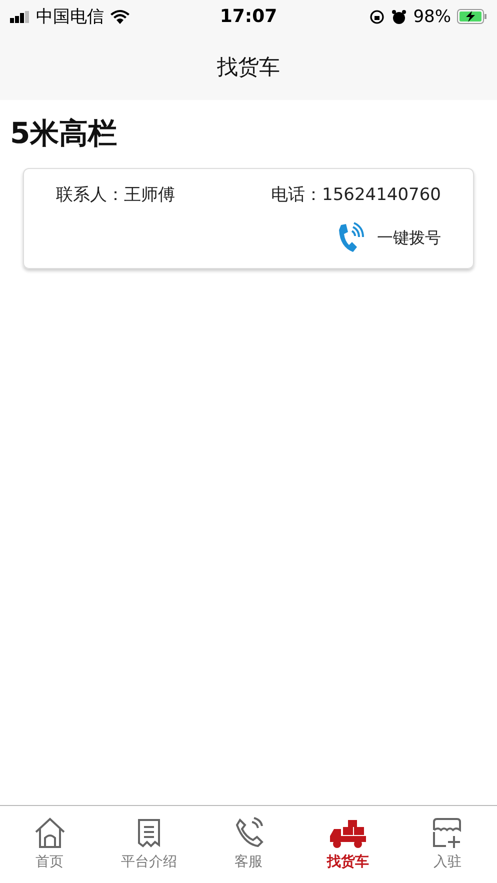 This screenshot has height=883, width=497. I want to click on carrier-name: 中国电信, so click(70, 17).